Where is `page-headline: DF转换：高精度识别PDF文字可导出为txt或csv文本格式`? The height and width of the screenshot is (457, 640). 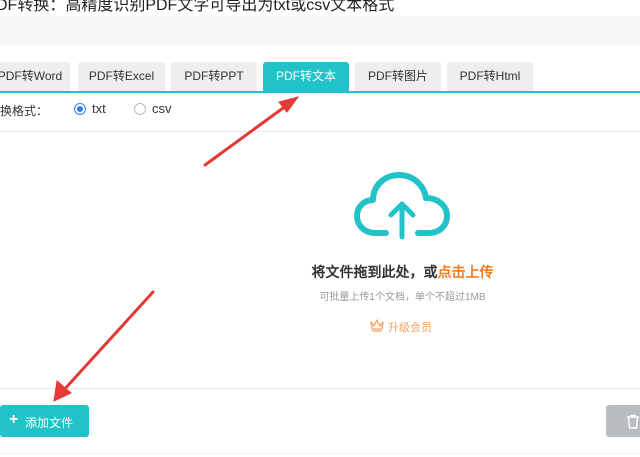
page-headline: DF转换：高精度识别PDF文字可导出为txt或csv文本格式 is located at coordinates (197, 6).